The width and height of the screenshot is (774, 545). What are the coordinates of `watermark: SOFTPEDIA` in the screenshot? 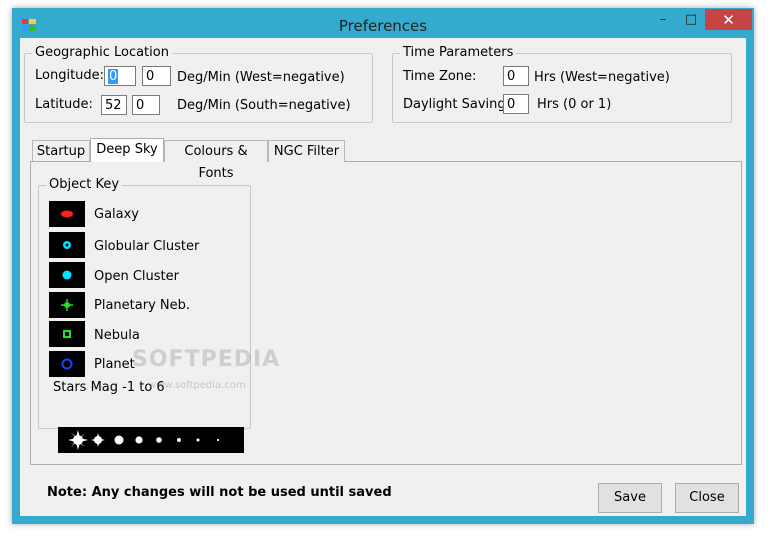 It's located at (206, 359).